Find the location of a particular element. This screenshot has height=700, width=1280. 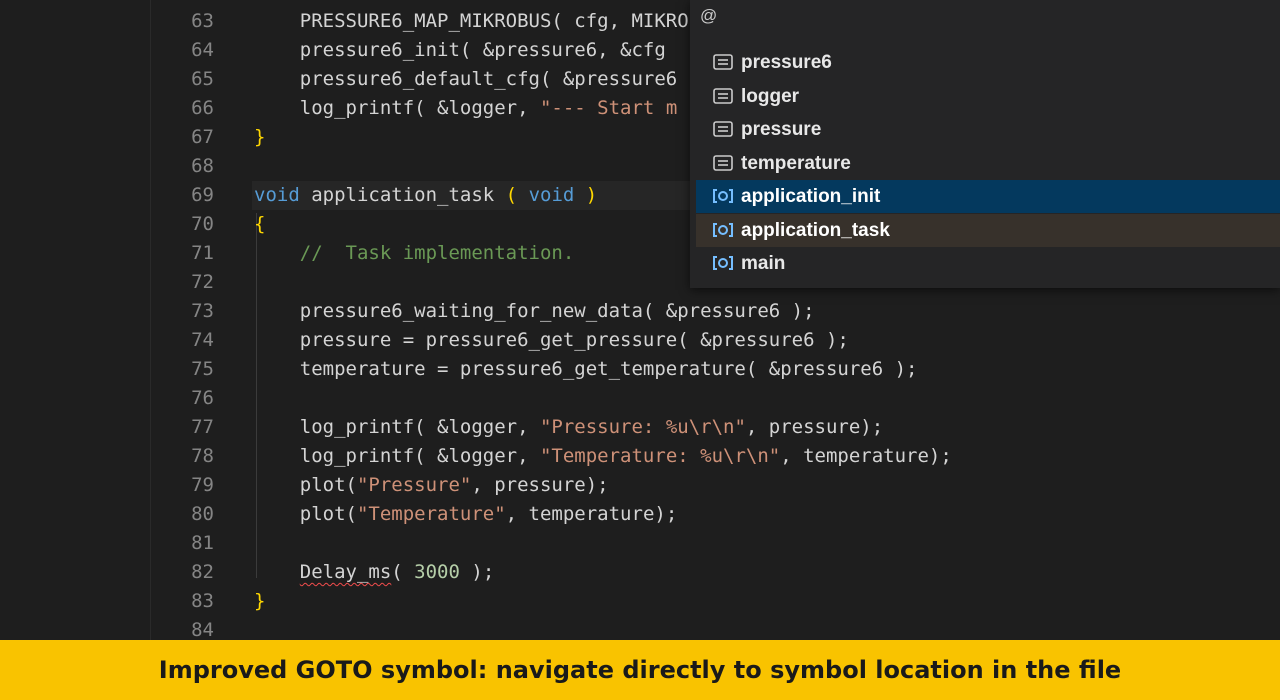

code-token: pressure6_default_cfg( &pressure6 is located at coordinates (466, 79).